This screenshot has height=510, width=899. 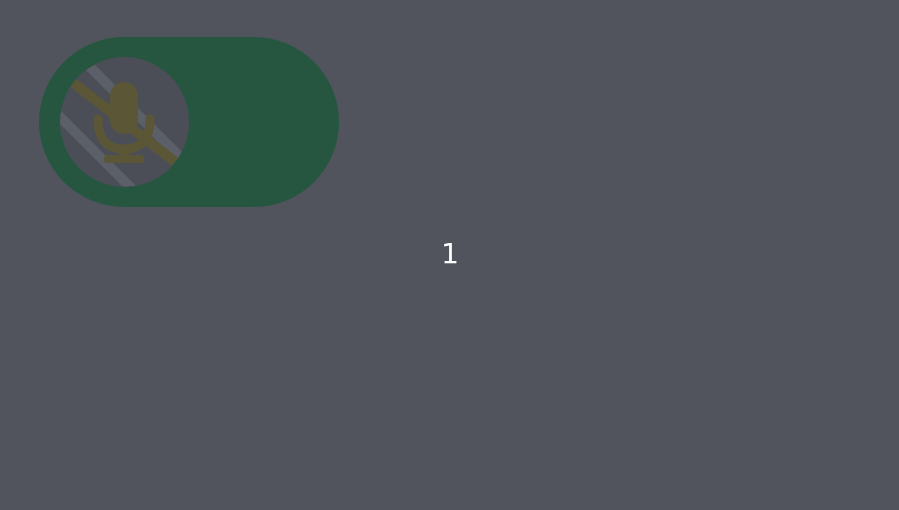 I want to click on toggle-knob, so click(x=124, y=122).